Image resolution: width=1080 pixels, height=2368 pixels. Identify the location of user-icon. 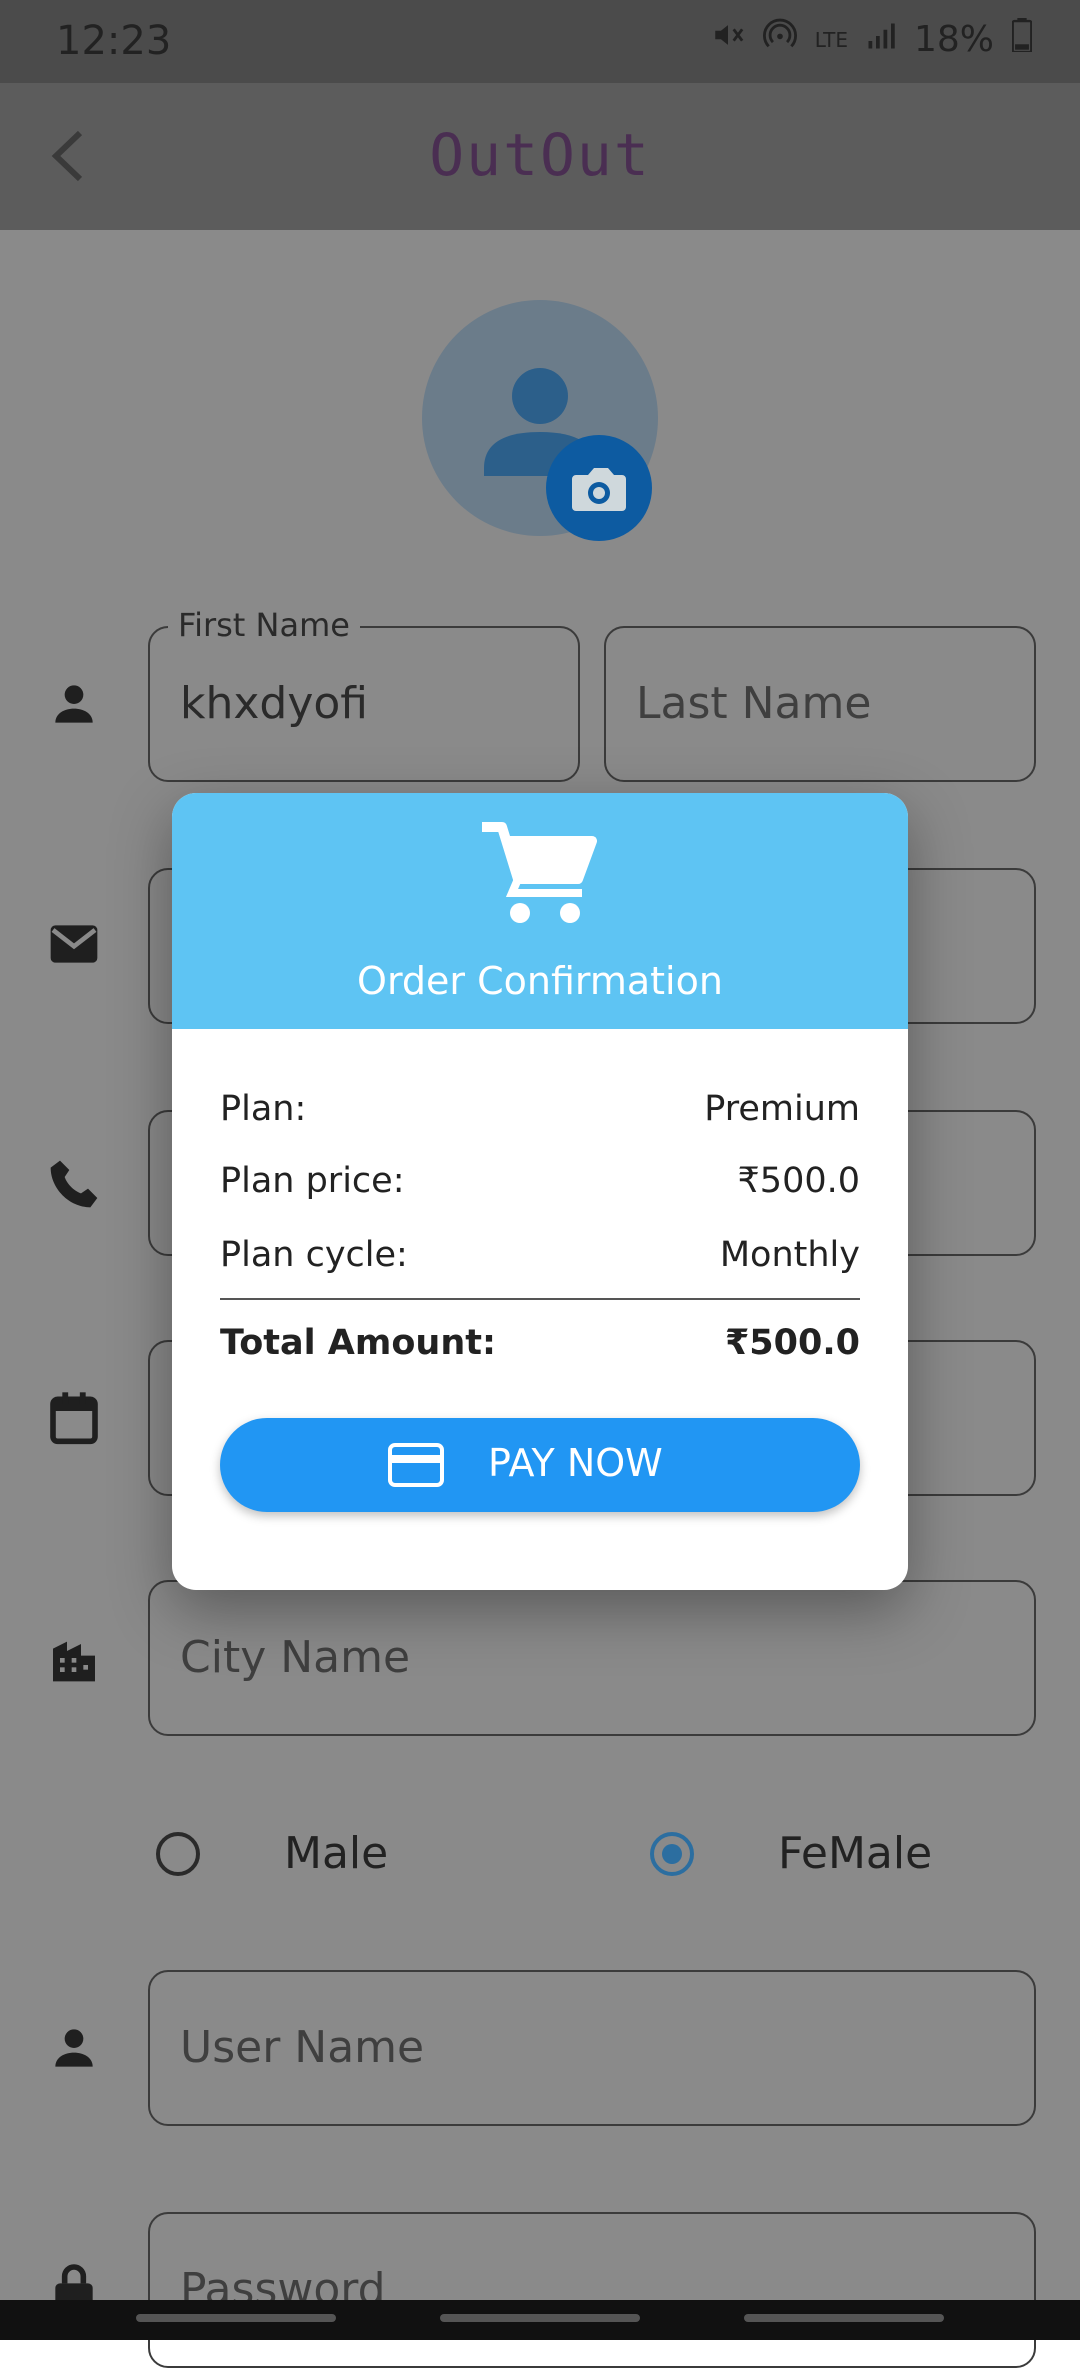
(74, 2048).